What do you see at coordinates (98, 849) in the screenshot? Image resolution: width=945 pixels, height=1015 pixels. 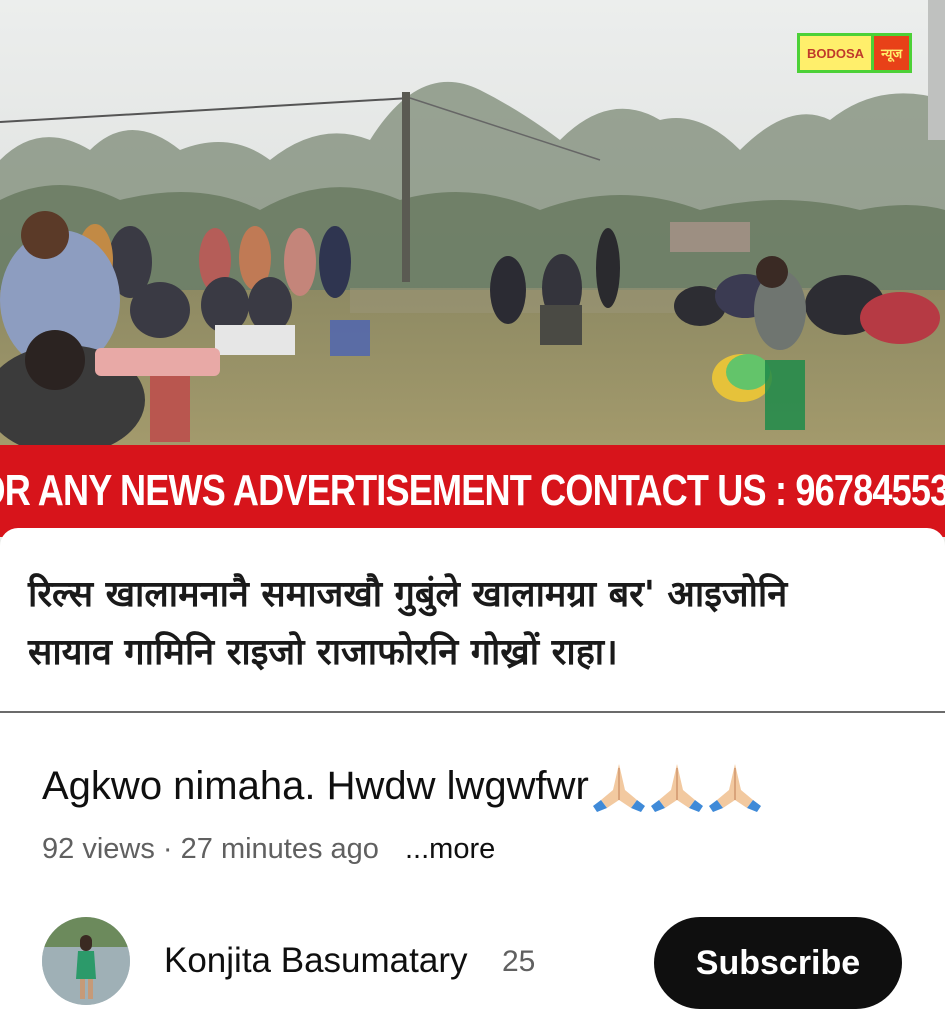 I see `view-count: 92 views` at bounding box center [98, 849].